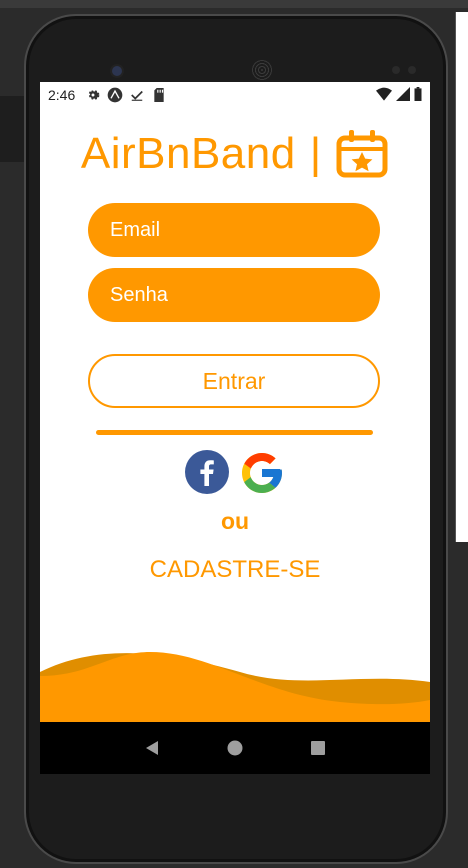 Image resolution: width=468 pixels, height=868 pixels. I want to click on app-title: AirBnBand |, so click(235, 154).